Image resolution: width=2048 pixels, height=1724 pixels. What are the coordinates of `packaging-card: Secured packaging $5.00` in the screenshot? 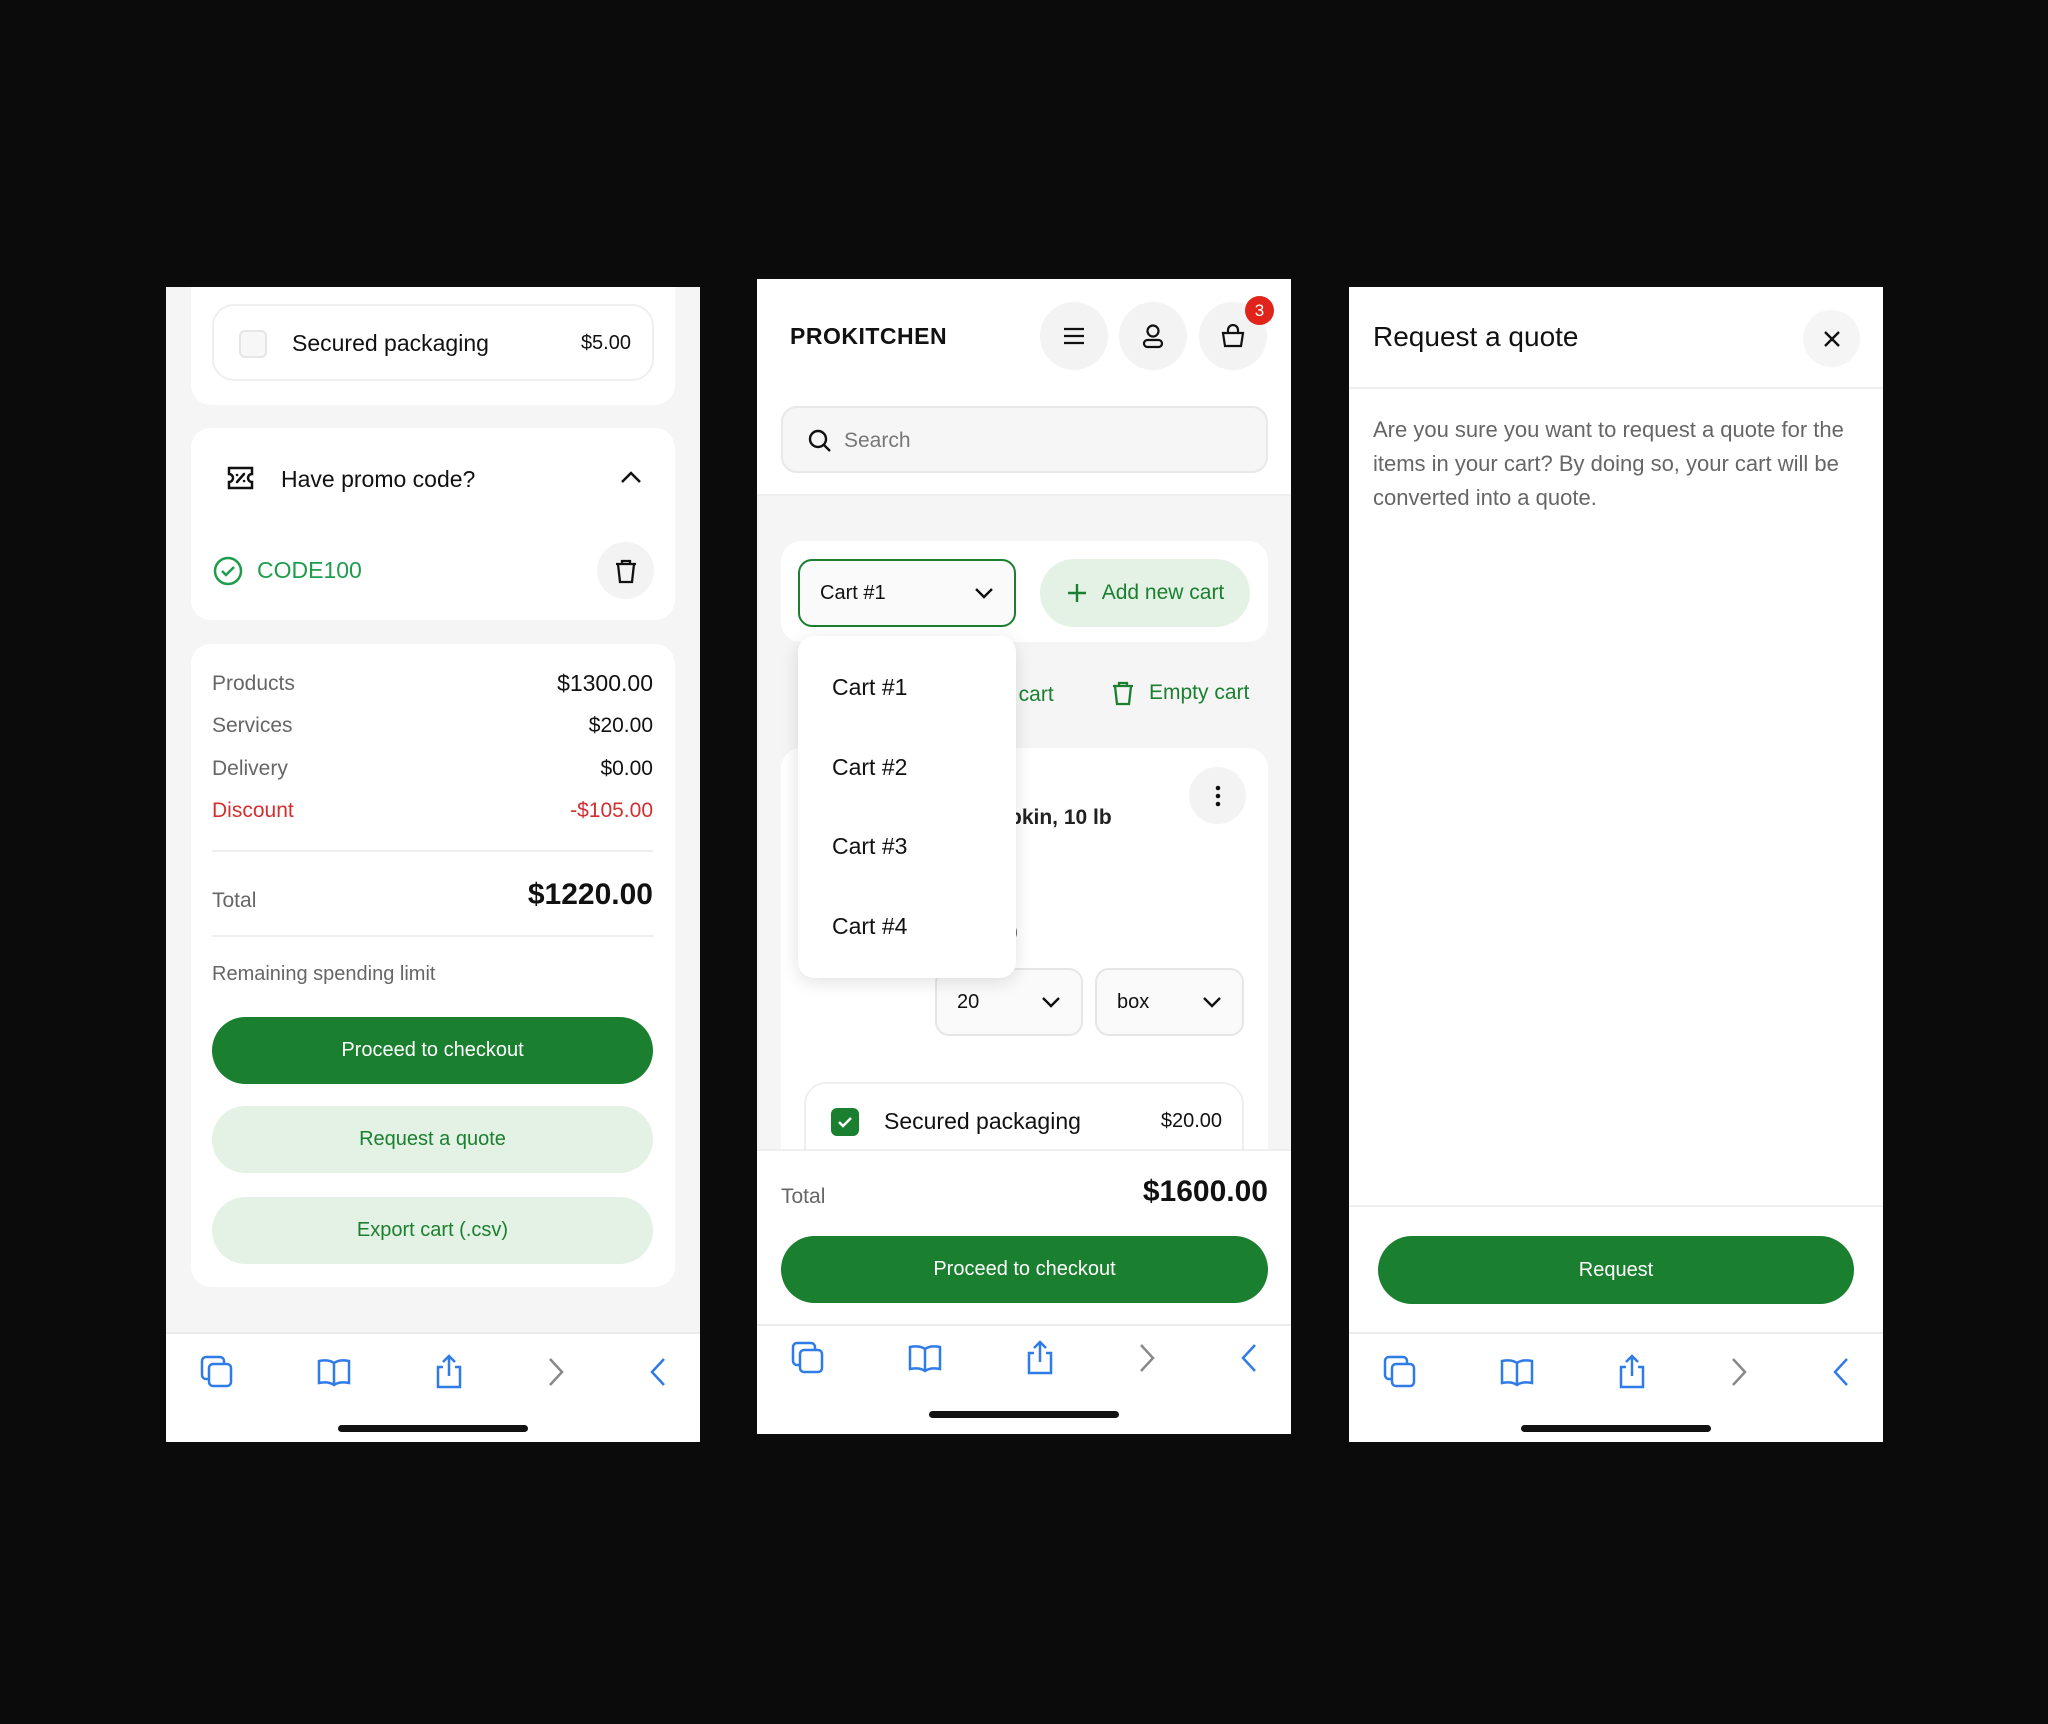 It's located at (433, 346).